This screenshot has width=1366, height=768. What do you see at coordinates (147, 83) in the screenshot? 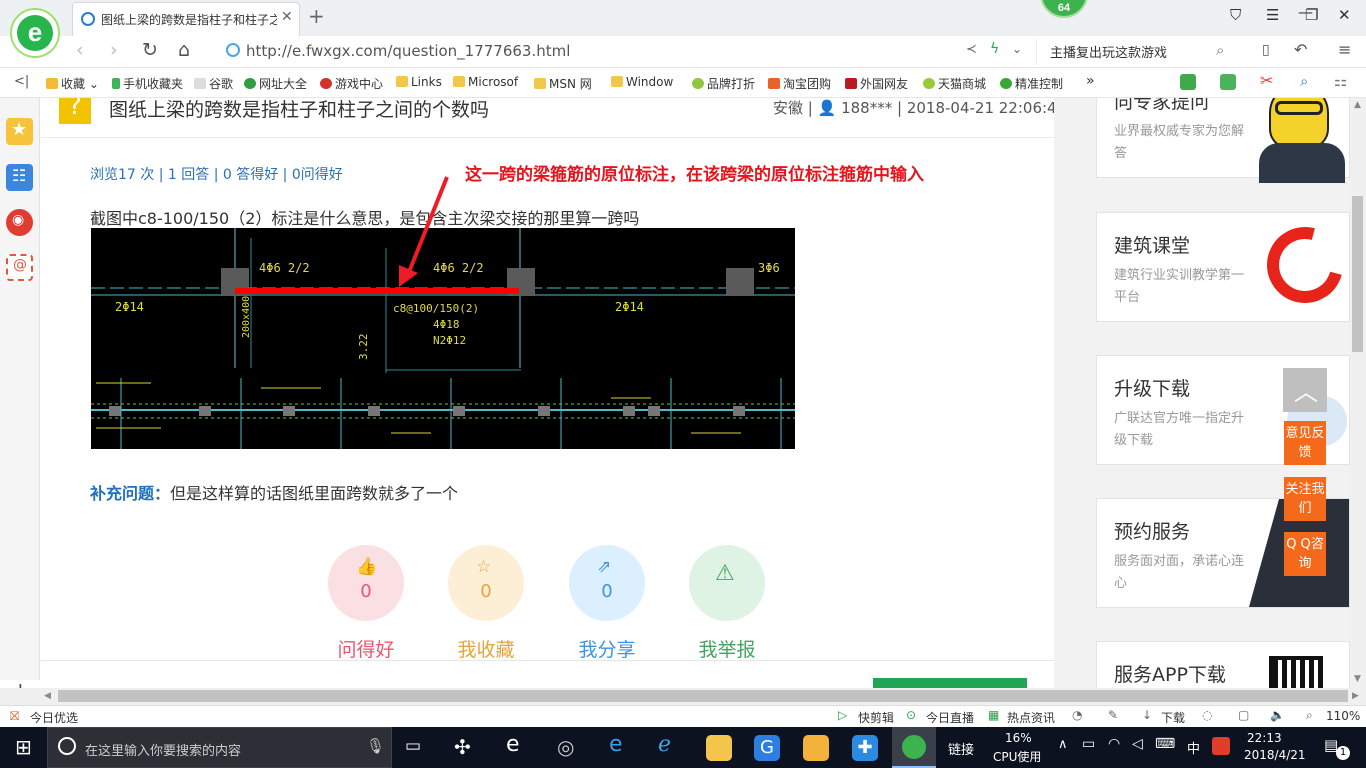
I see `bookmark-item: 手机收藏夹` at bounding box center [147, 83].